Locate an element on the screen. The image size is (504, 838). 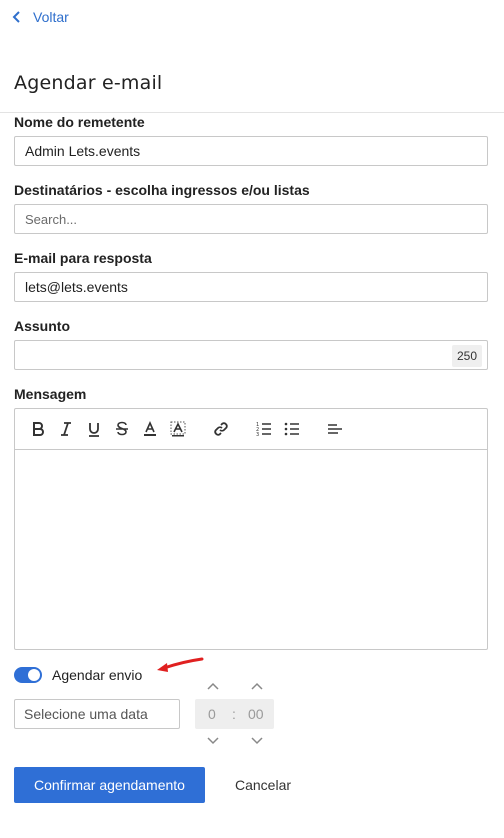
chevron-left-icon is located at coordinates (16, 17).